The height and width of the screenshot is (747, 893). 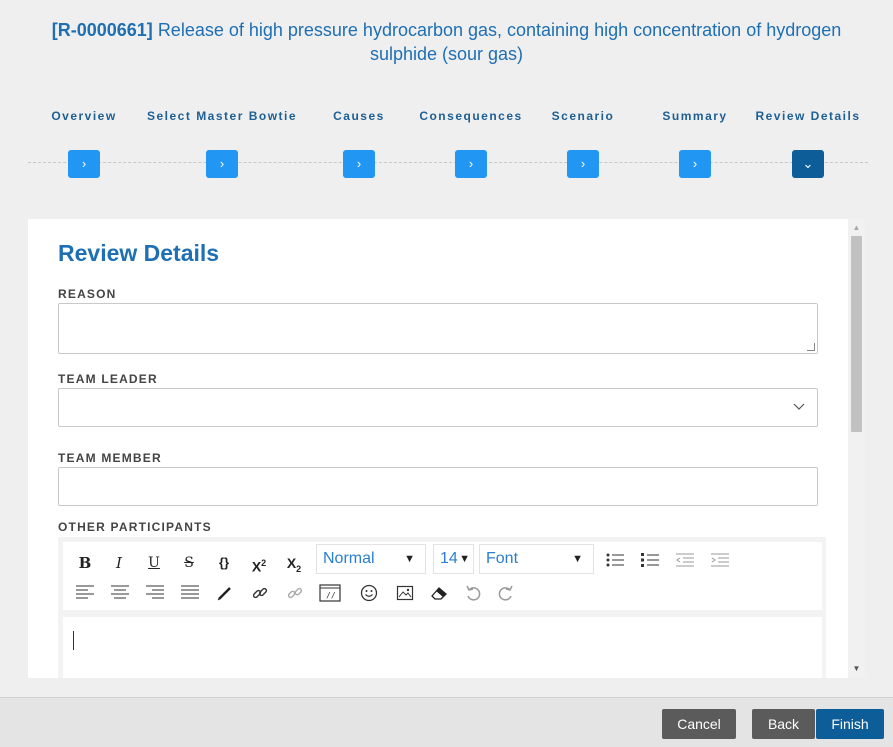 I want to click on unlink-icon, so click(x=295, y=595).